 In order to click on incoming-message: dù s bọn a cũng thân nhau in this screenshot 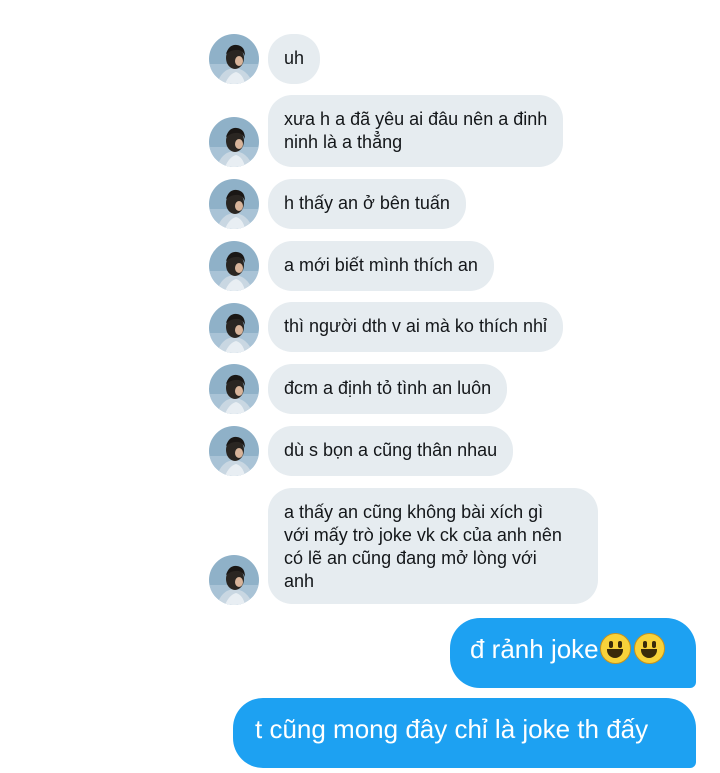, I will do `click(391, 451)`.